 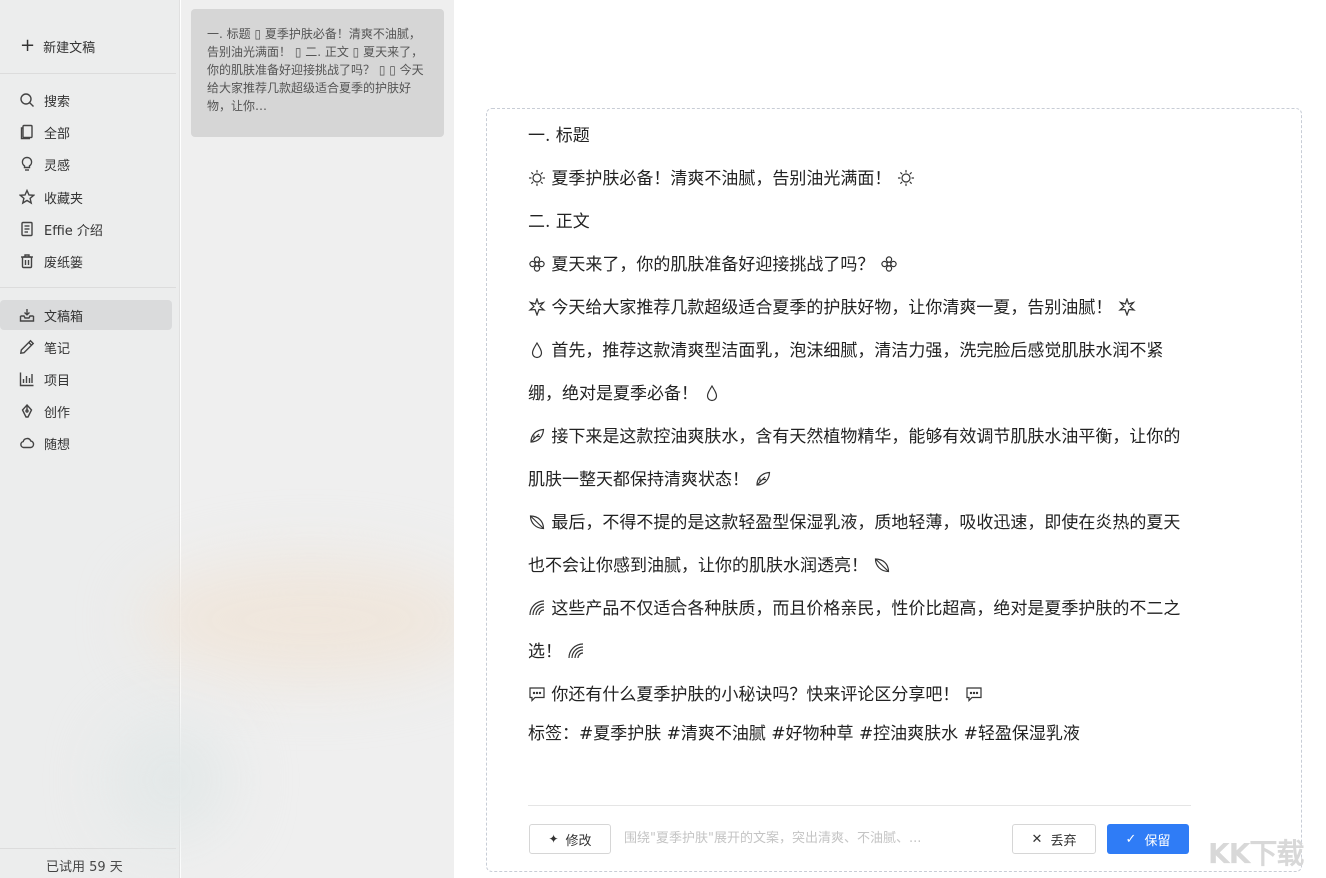 I want to click on sidebar-item-label: 灵感, so click(x=57, y=166).